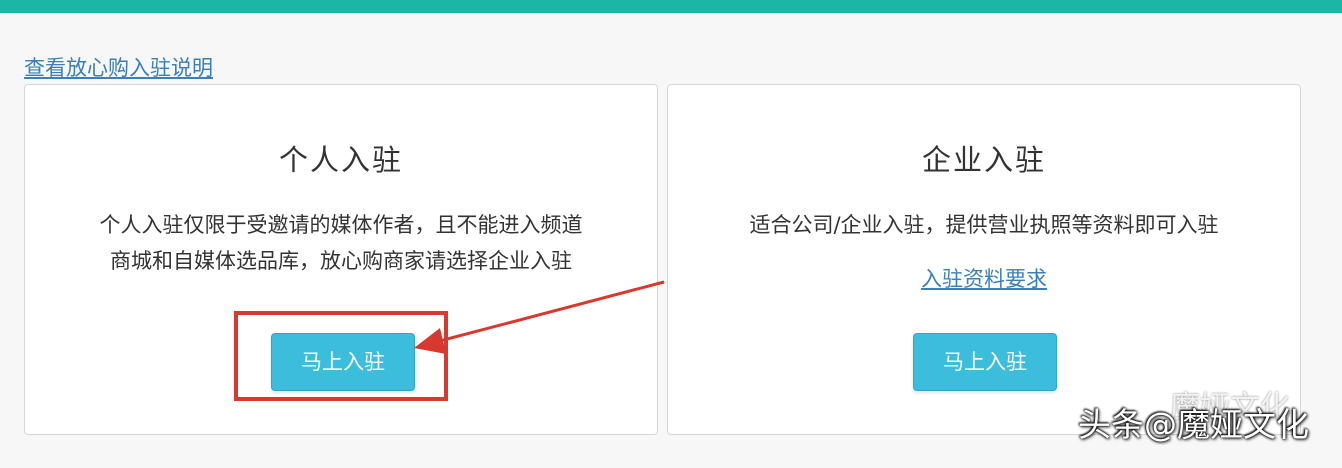 This screenshot has height=468, width=1342. I want to click on business-card-description: 适合公司/企业入驻，提供营业执照等资料即可入驻, so click(984, 225).